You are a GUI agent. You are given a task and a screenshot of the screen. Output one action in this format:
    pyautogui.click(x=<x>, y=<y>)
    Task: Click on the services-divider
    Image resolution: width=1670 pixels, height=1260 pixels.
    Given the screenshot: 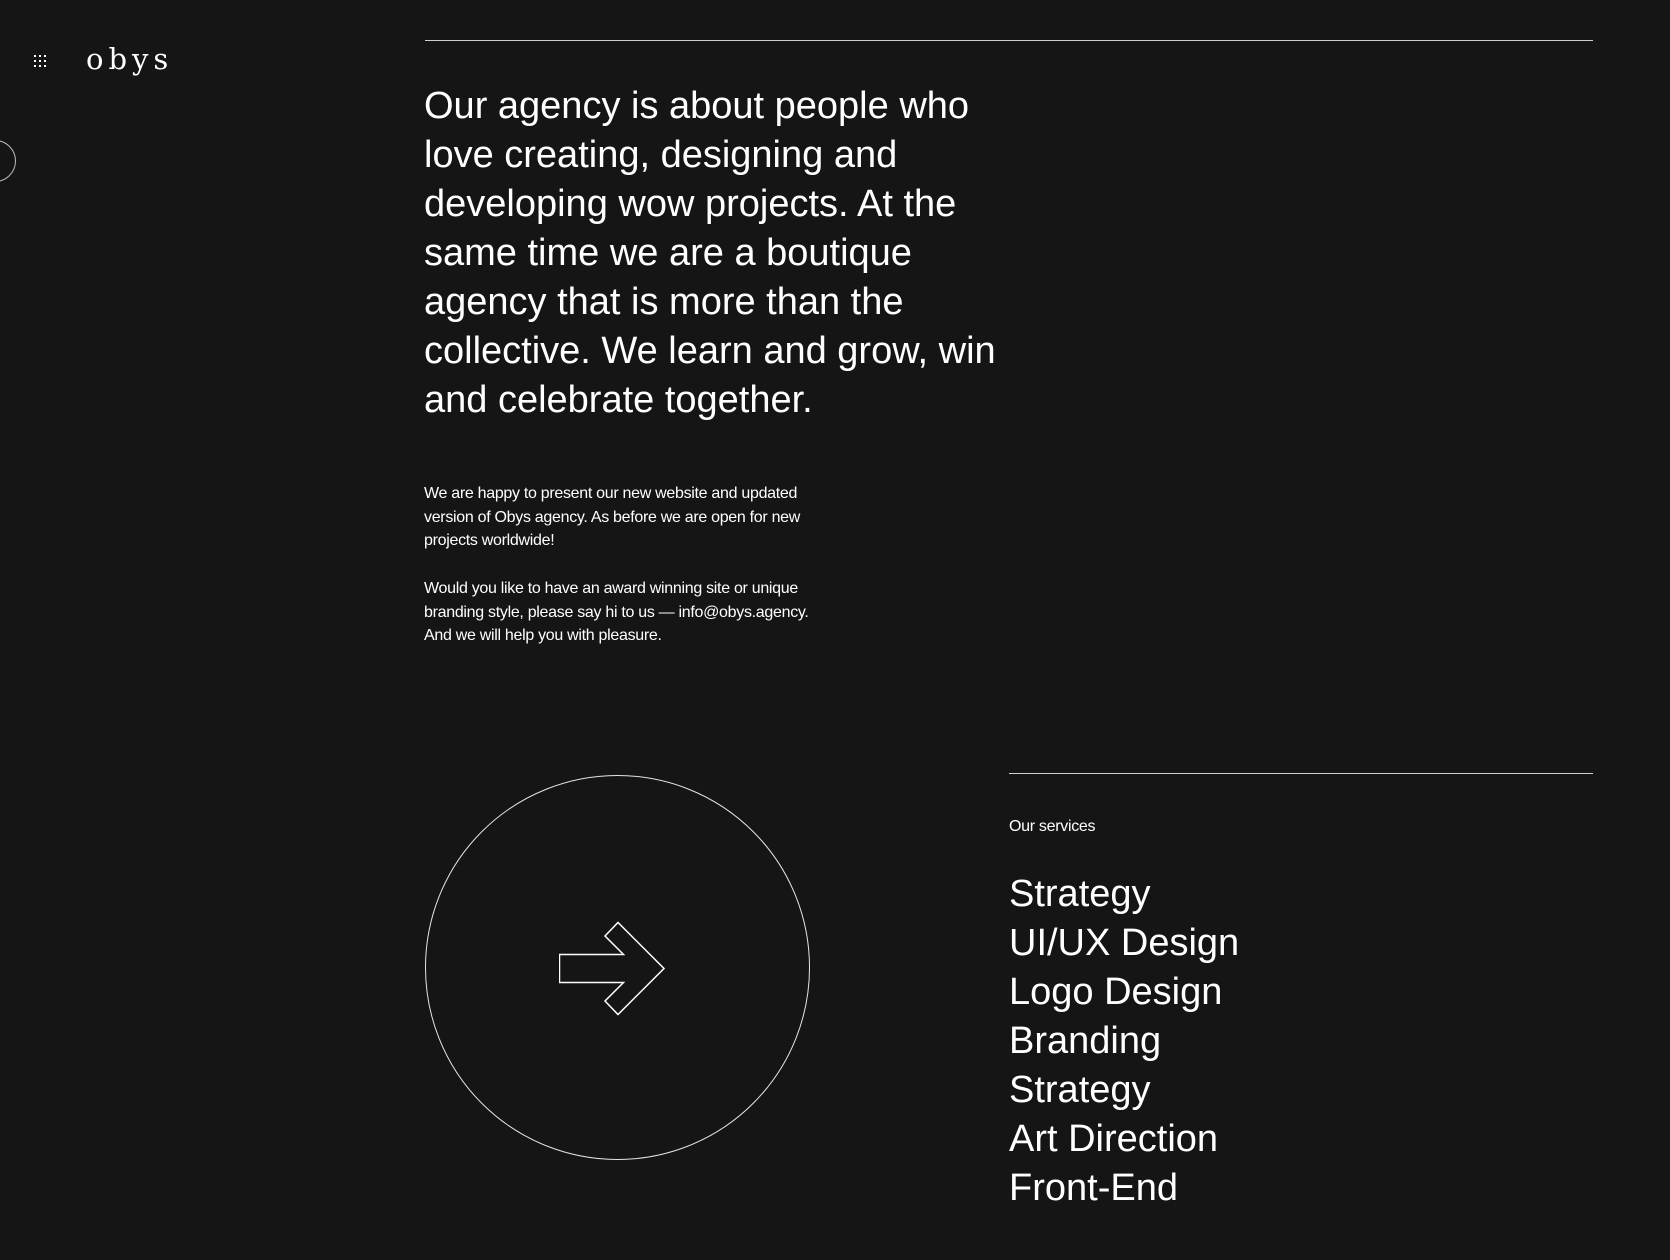 What is the action you would take?
    pyautogui.click(x=1301, y=773)
    